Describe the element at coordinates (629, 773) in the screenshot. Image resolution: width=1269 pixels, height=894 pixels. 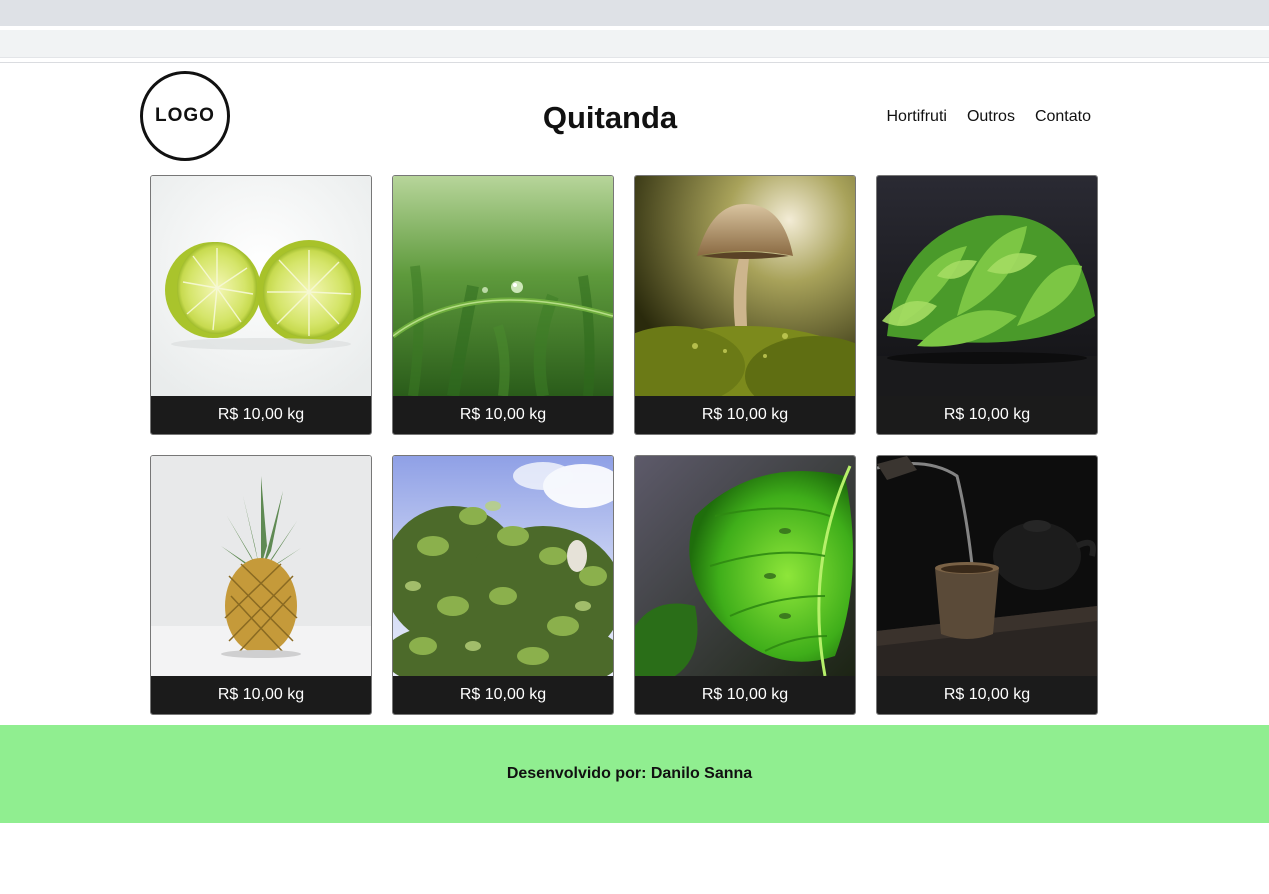
I see `footer-credit: Desenvolvido por: Danilo Sanna` at that location.